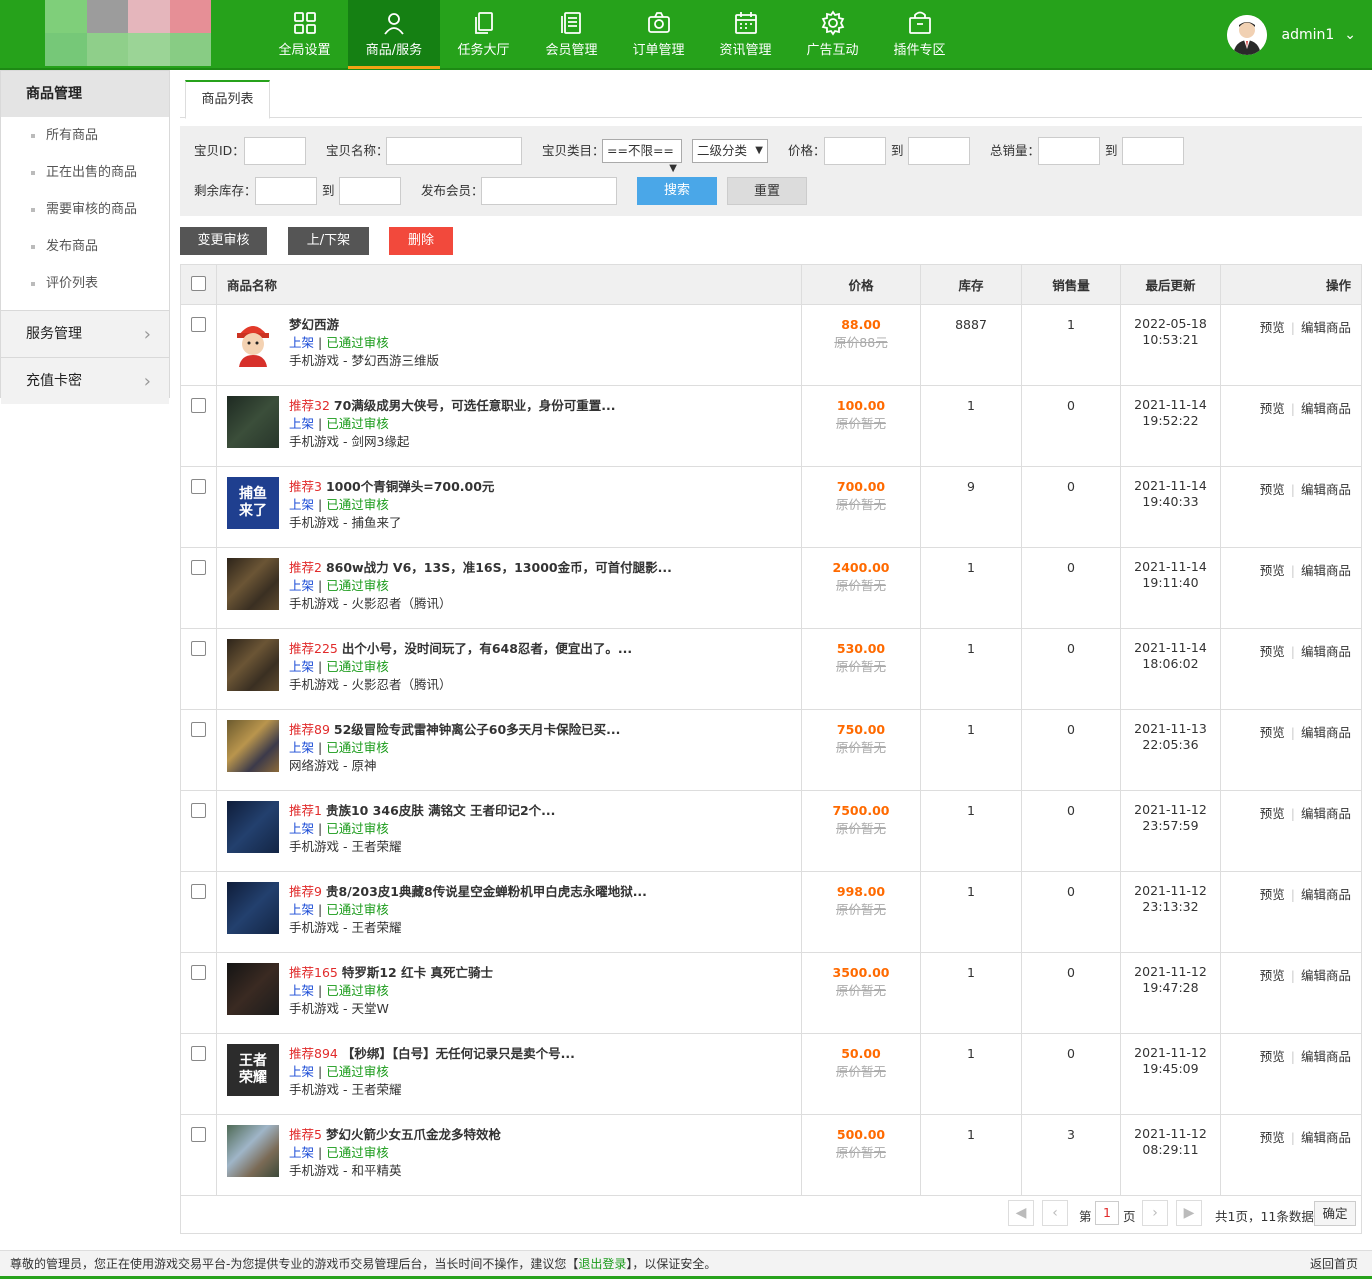 This screenshot has width=1372, height=1279. What do you see at coordinates (413, 1134) in the screenshot?
I see `product-title: 梦幻火箭少女五爪金龙多特效枪` at bounding box center [413, 1134].